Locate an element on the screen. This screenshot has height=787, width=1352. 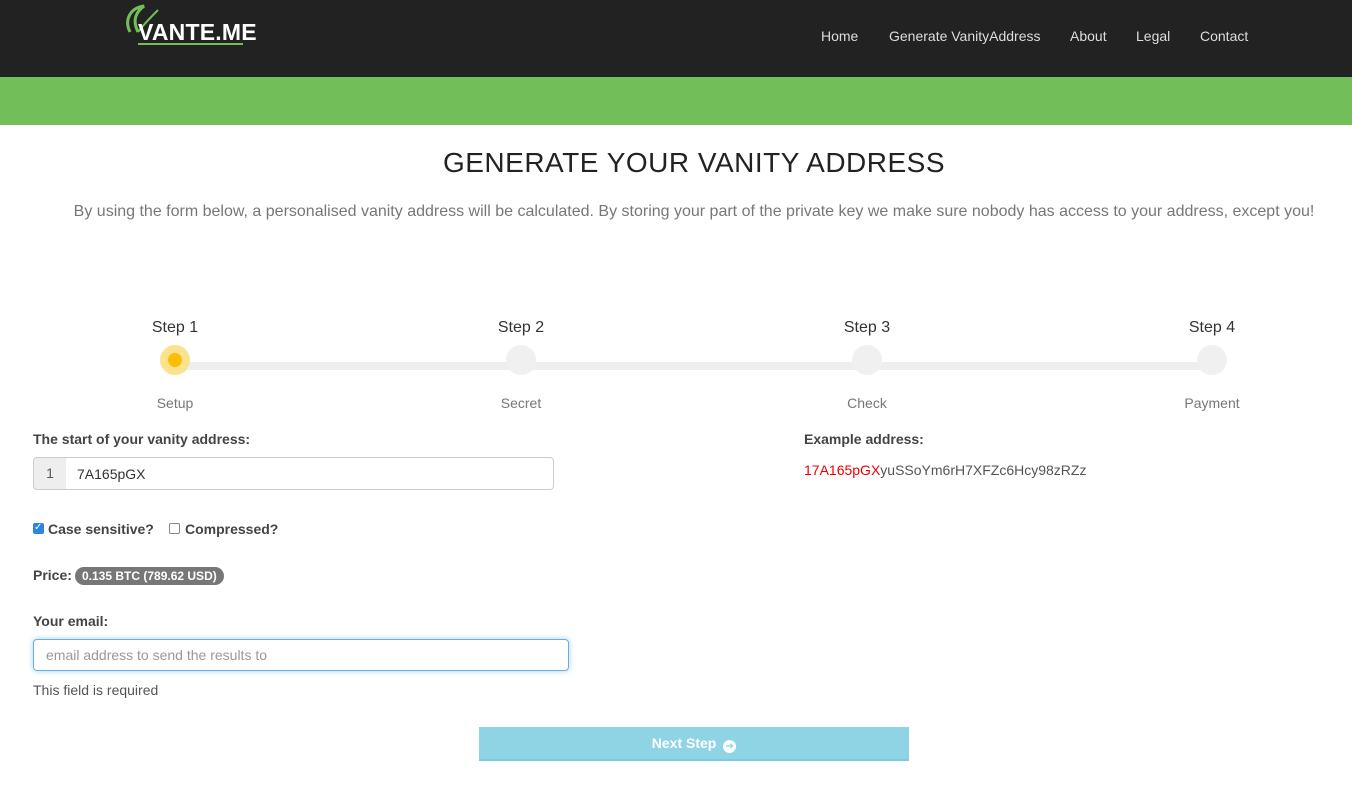
example-address-label: Example address: is located at coordinates (864, 439).